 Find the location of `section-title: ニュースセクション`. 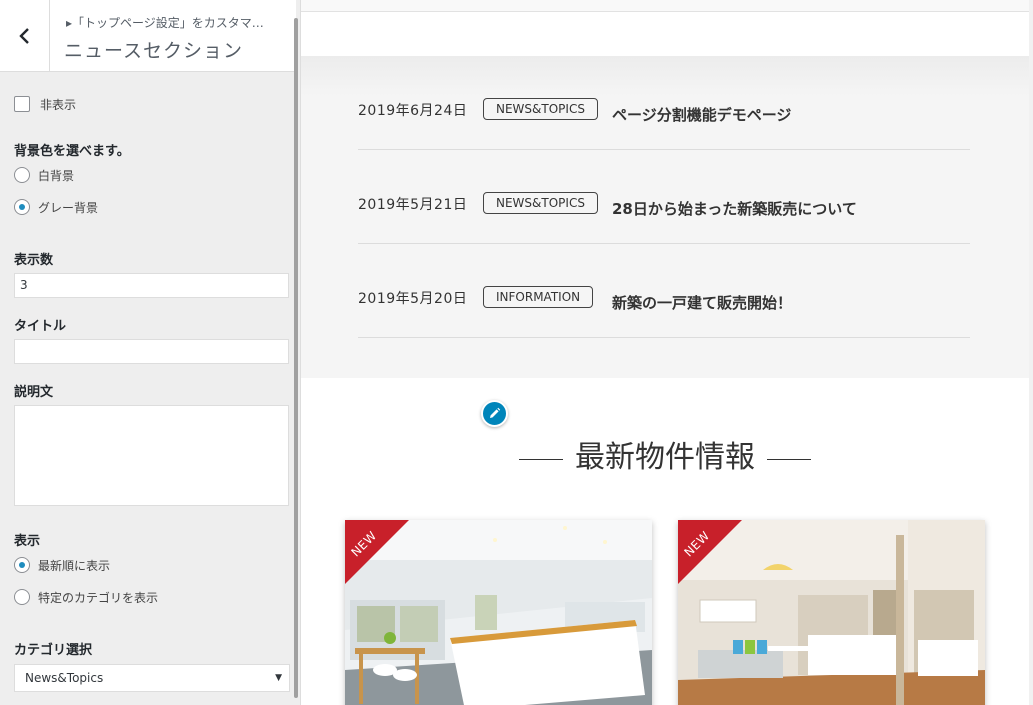

section-title: ニュースセクション is located at coordinates (154, 51).